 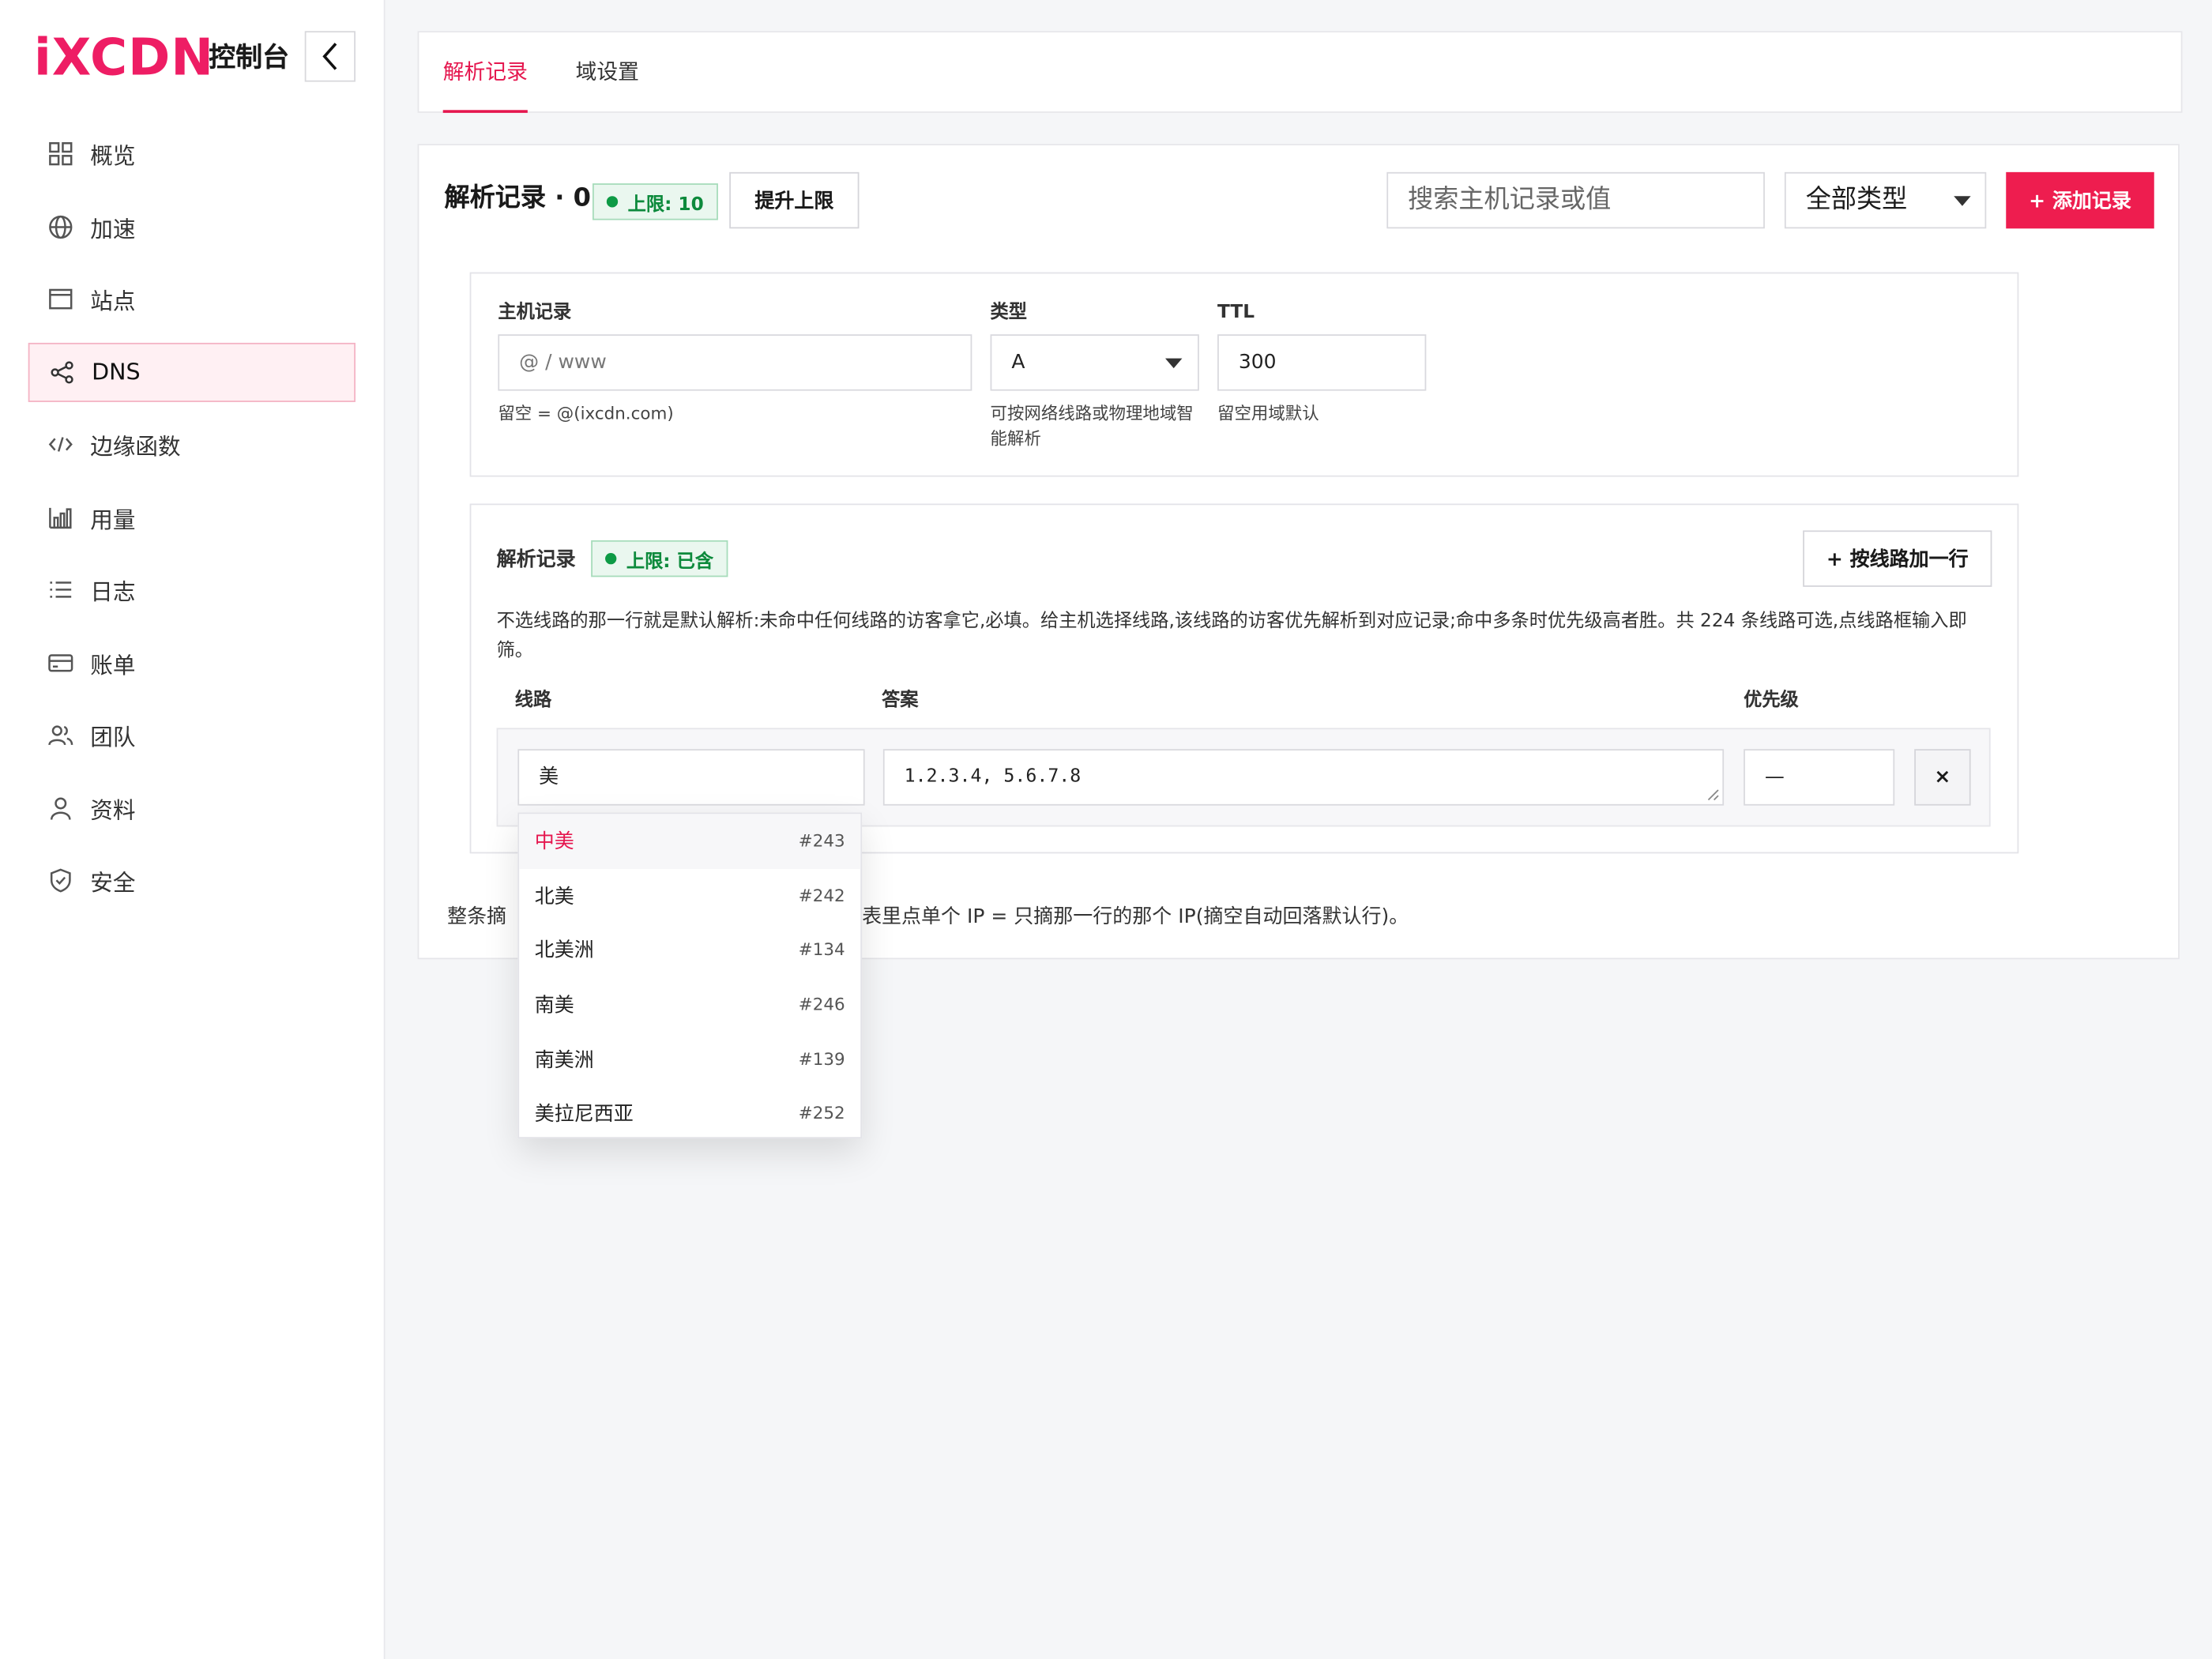 I want to click on records-badge-text: 上限: 已含, so click(x=670, y=562).